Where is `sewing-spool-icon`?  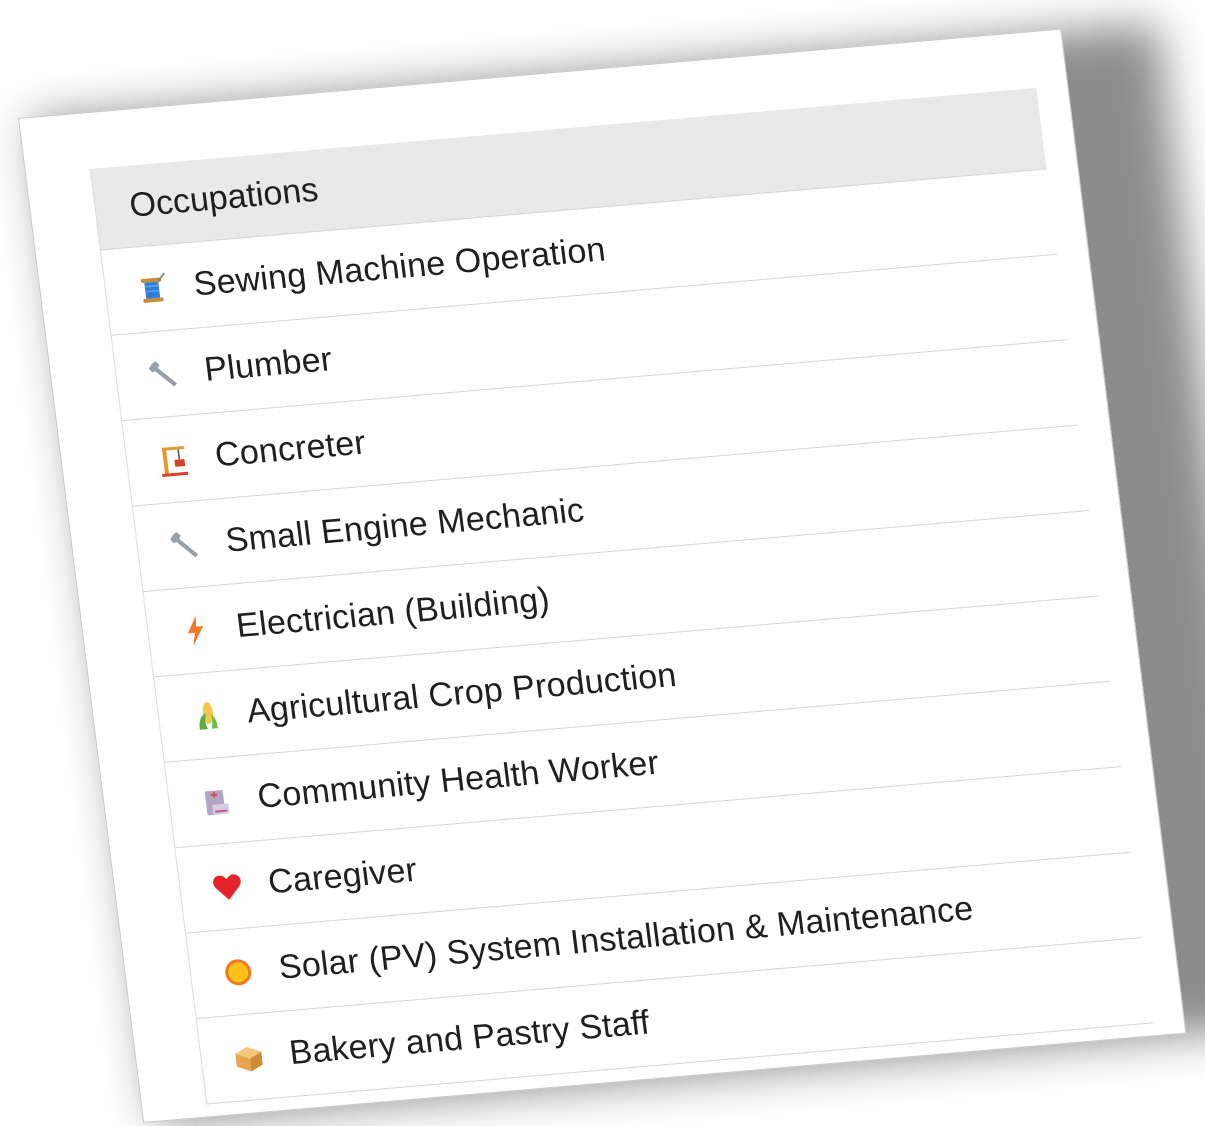
sewing-spool-icon is located at coordinates (153, 288).